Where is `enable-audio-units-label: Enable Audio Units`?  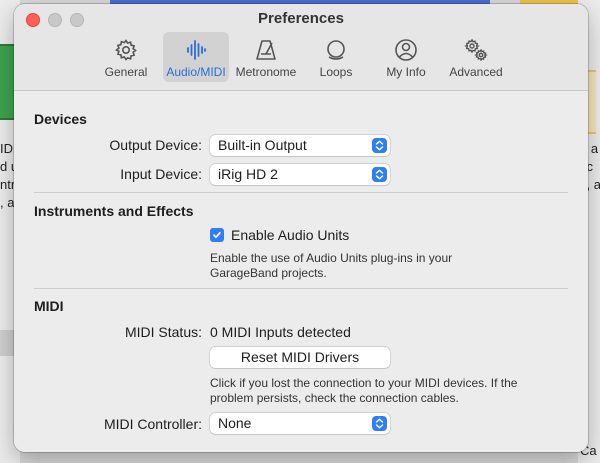
enable-audio-units-label: Enable Audio Units is located at coordinates (290, 235).